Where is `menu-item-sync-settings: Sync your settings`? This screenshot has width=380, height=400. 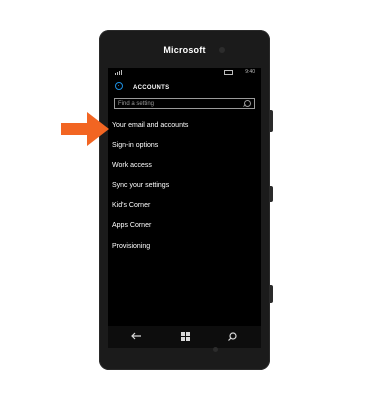 menu-item-sync-settings: Sync your settings is located at coordinates (140, 185).